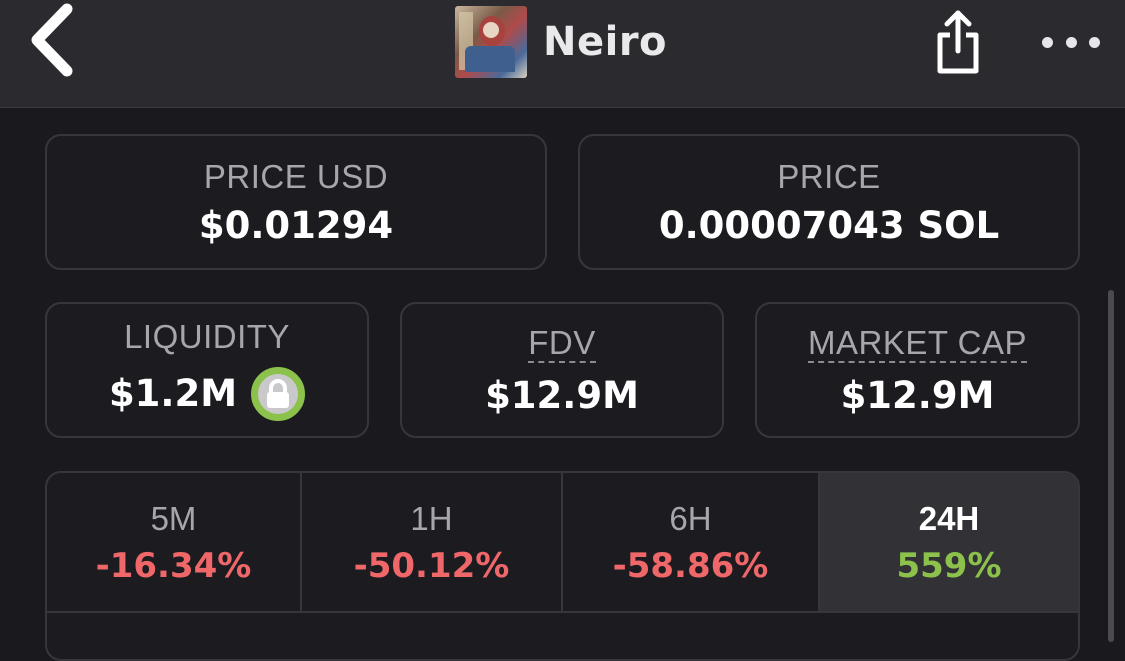 Image resolution: width=1125 pixels, height=661 pixels. I want to click on fdv-label: FDV, so click(562, 344).